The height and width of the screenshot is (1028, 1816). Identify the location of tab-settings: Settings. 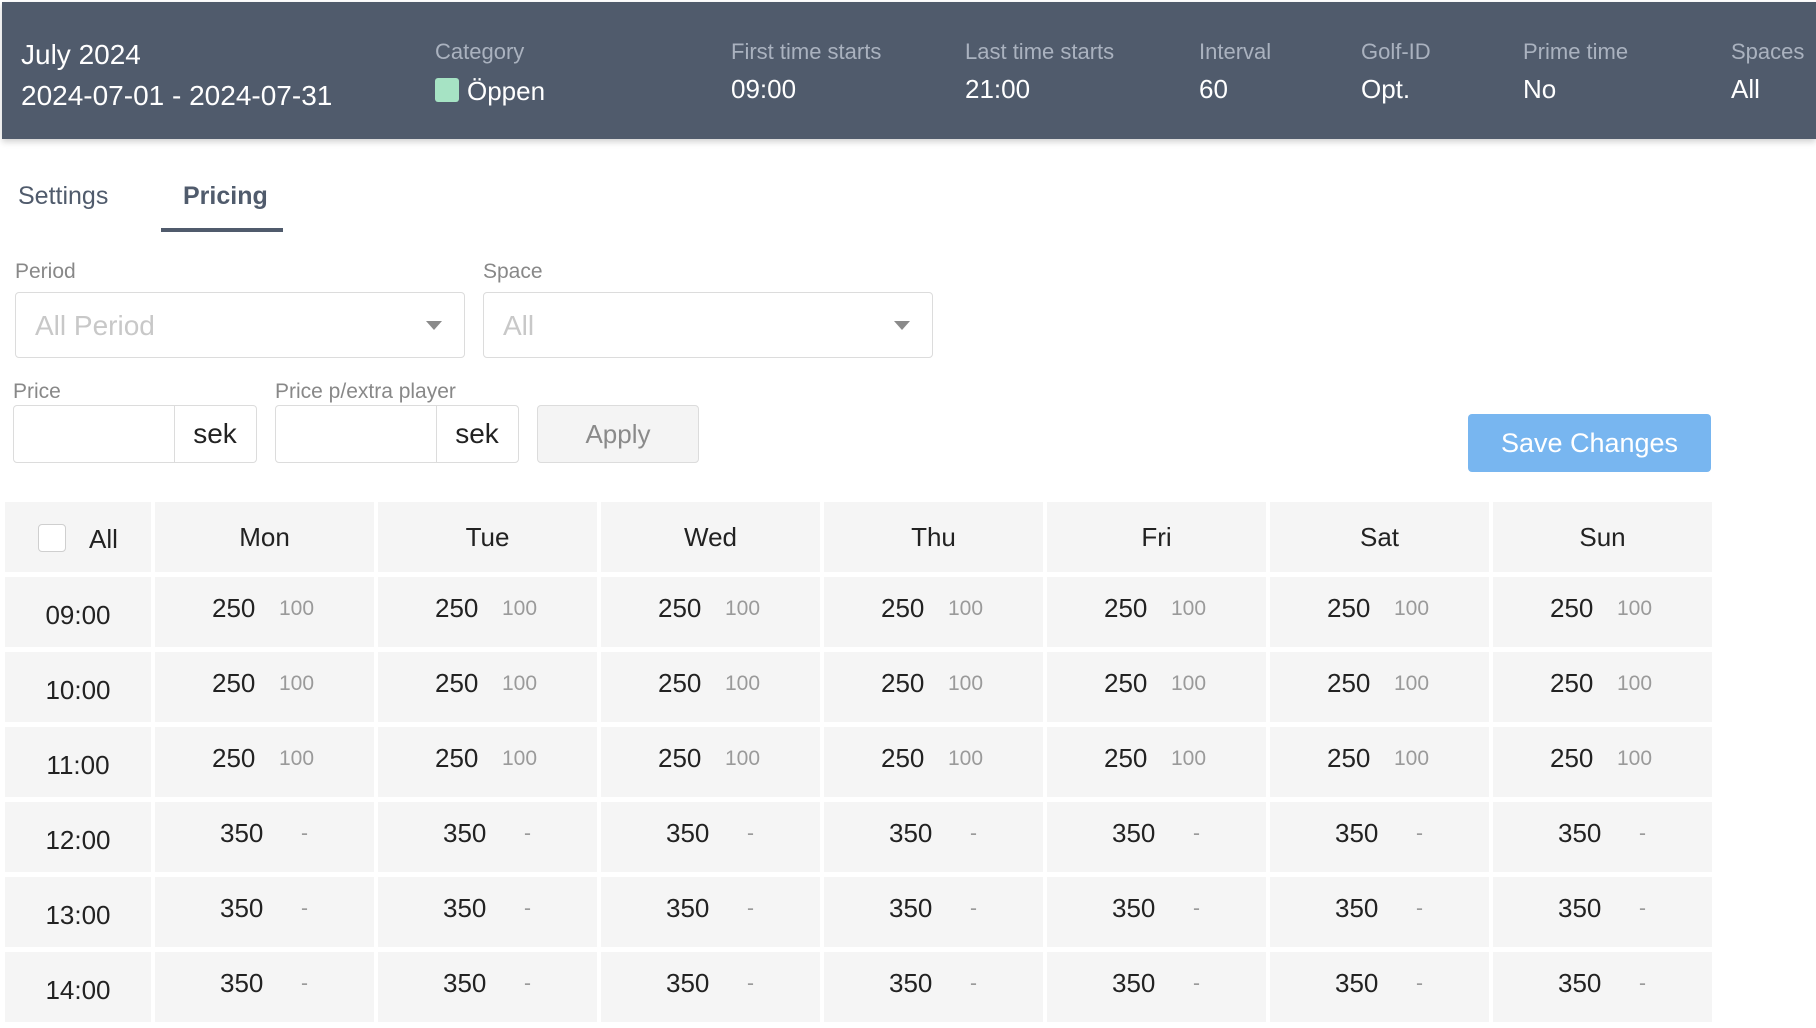
(63, 196).